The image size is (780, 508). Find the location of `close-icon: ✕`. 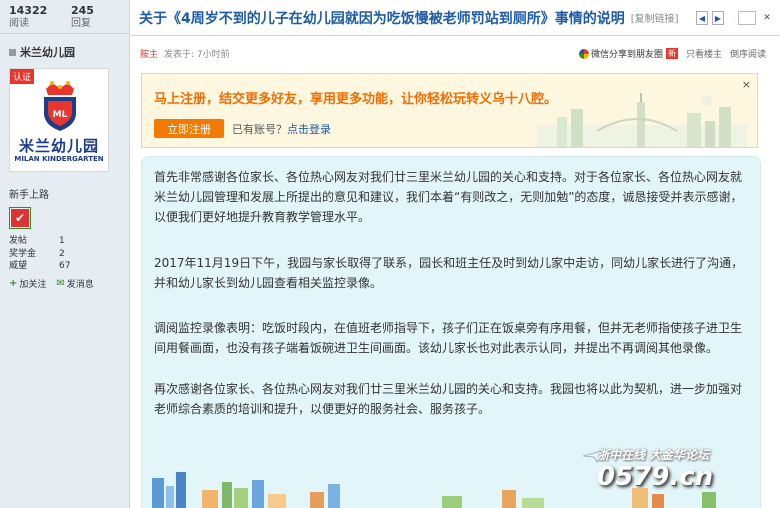

close-icon: ✕ is located at coordinates (767, 18).